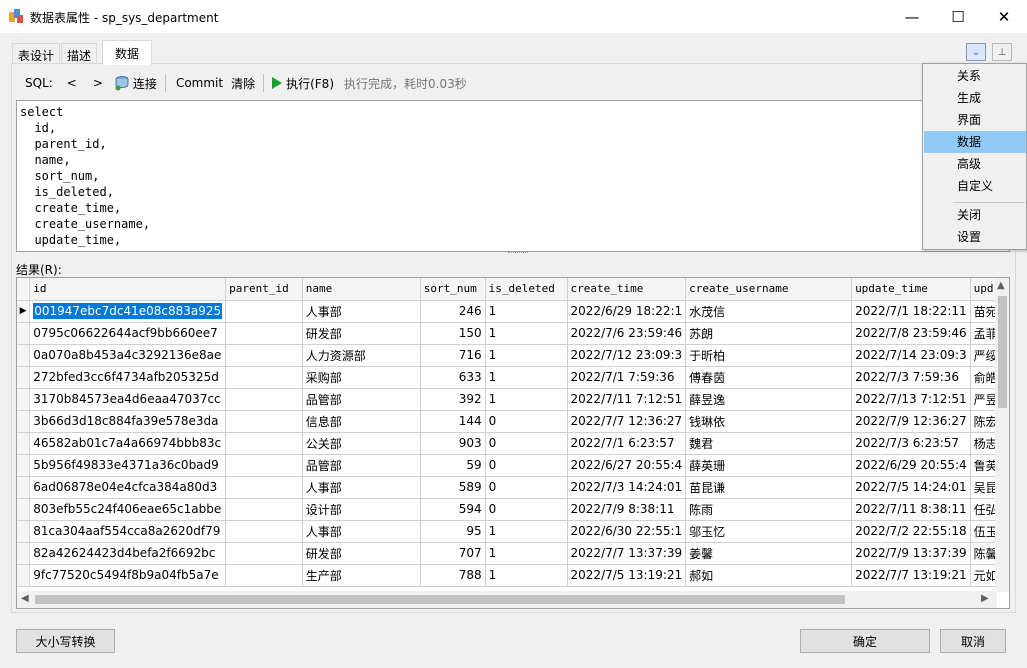 Image resolution: width=1027 pixels, height=668 pixels. What do you see at coordinates (361, 289) in the screenshot?
I see `column-header: name` at bounding box center [361, 289].